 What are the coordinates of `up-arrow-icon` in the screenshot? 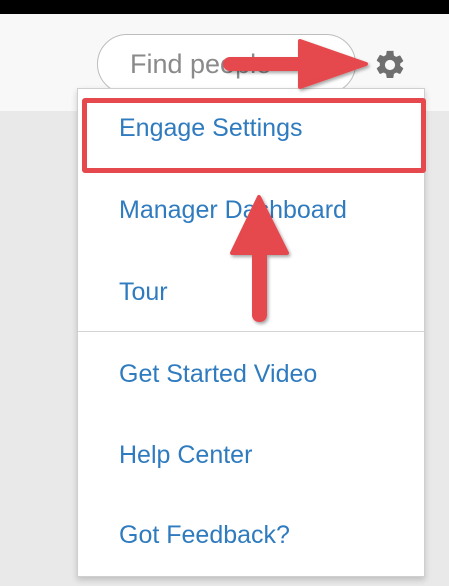 It's located at (259, 258).